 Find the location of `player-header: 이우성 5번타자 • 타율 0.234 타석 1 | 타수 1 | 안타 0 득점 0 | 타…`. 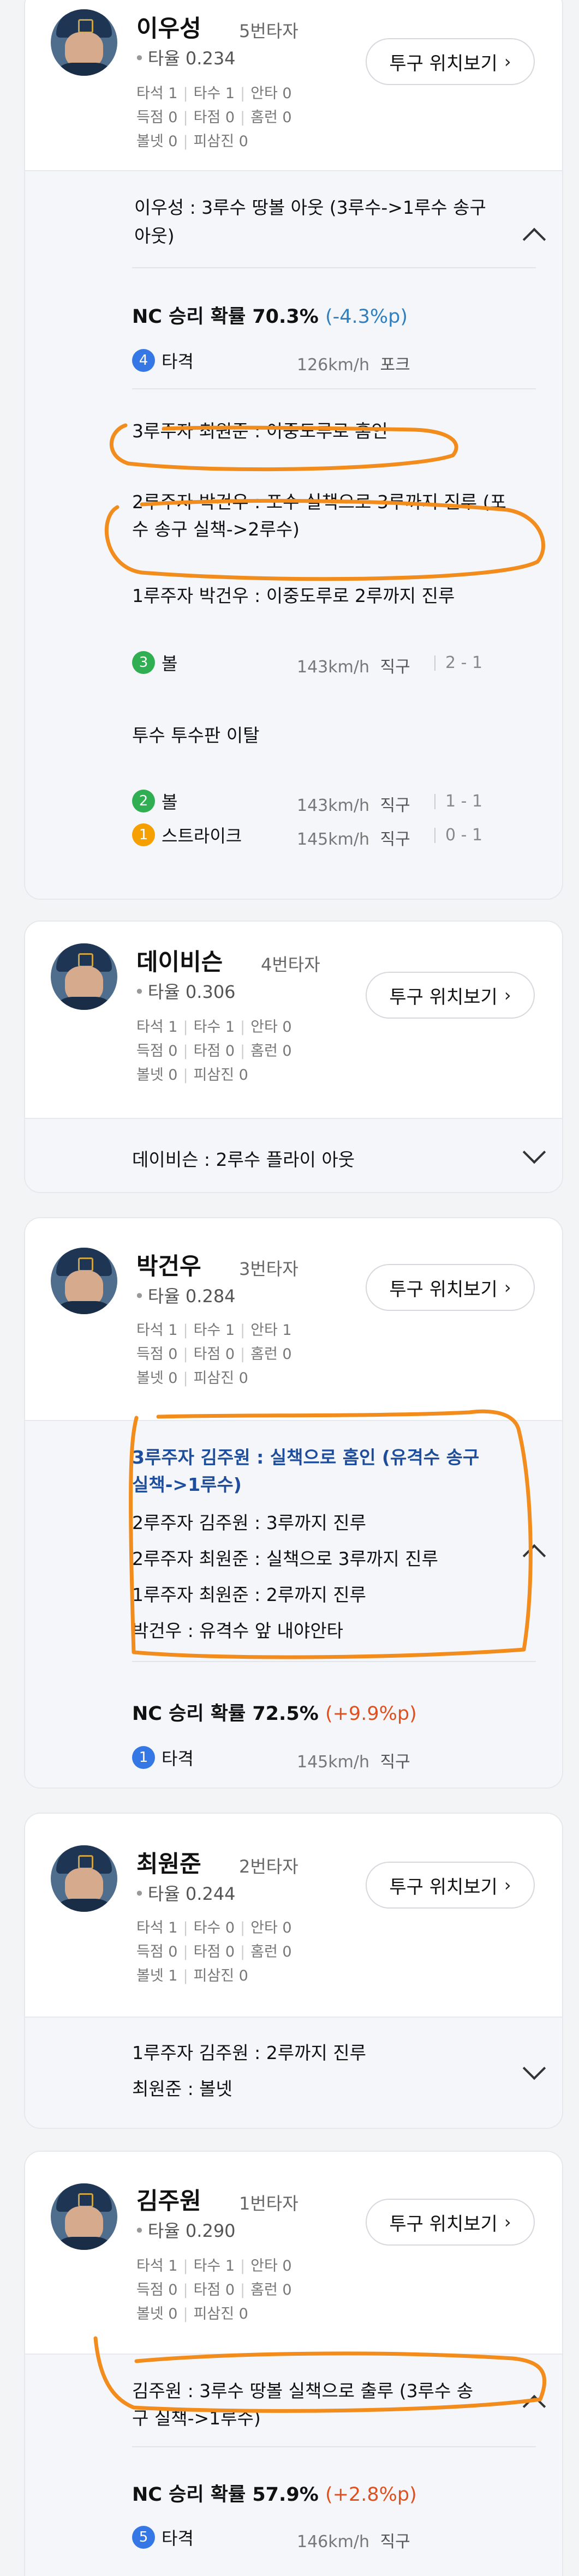

player-header: 이우성 5번타자 • 타율 0.234 타석 1 | 타수 1 | 안타 0 득점 0 | 타… is located at coordinates (293, 93).